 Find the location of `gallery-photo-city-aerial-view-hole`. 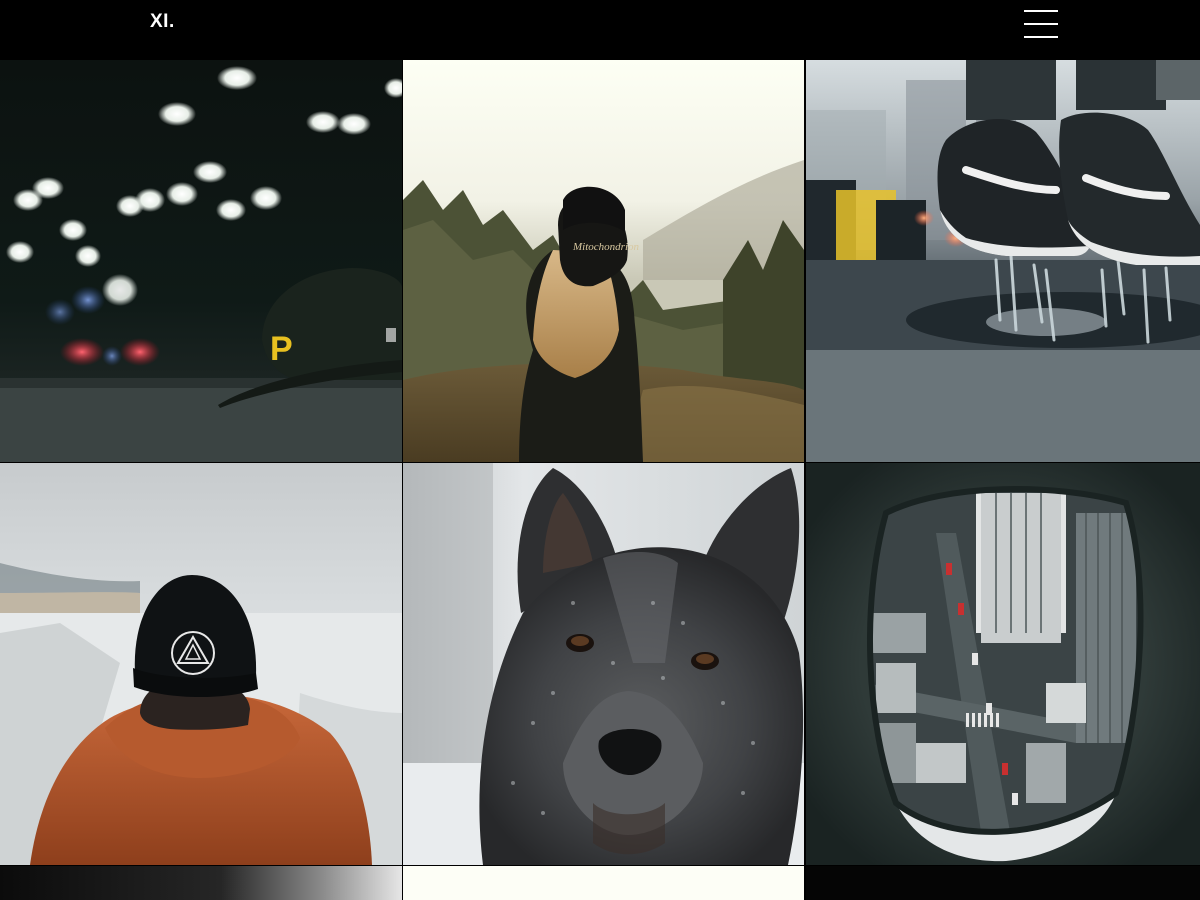

gallery-photo-city-aerial-view-hole is located at coordinates (1003, 664).